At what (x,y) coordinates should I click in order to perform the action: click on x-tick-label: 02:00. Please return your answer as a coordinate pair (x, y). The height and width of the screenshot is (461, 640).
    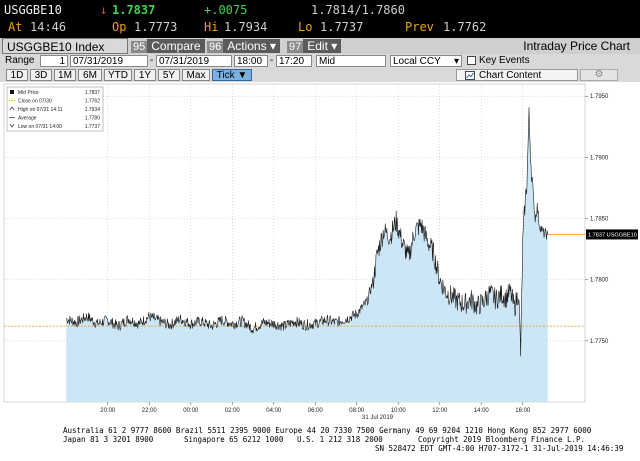
    Looking at the image, I should click on (233, 411).